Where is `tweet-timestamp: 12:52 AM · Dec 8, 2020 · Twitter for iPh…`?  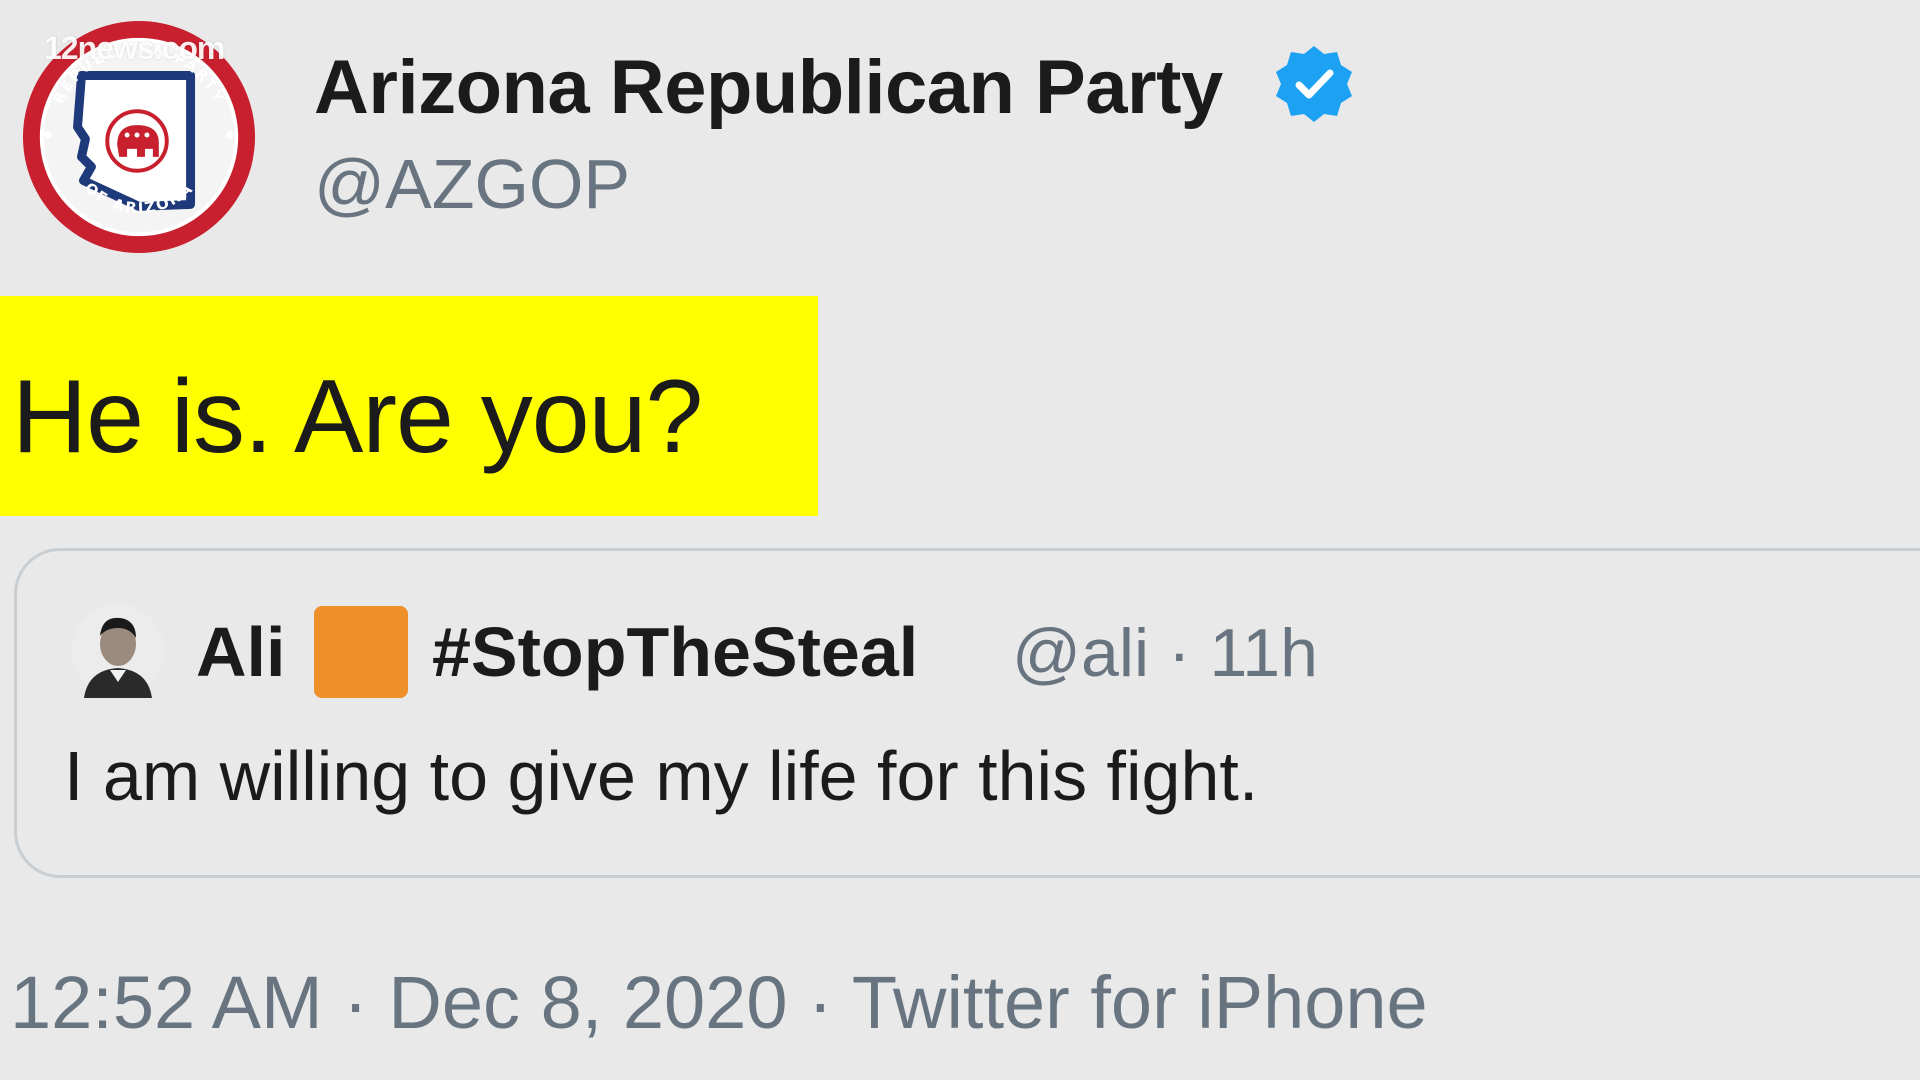 tweet-timestamp: 12:52 AM · Dec 8, 2020 · Twitter for iPh… is located at coordinates (719, 1002).